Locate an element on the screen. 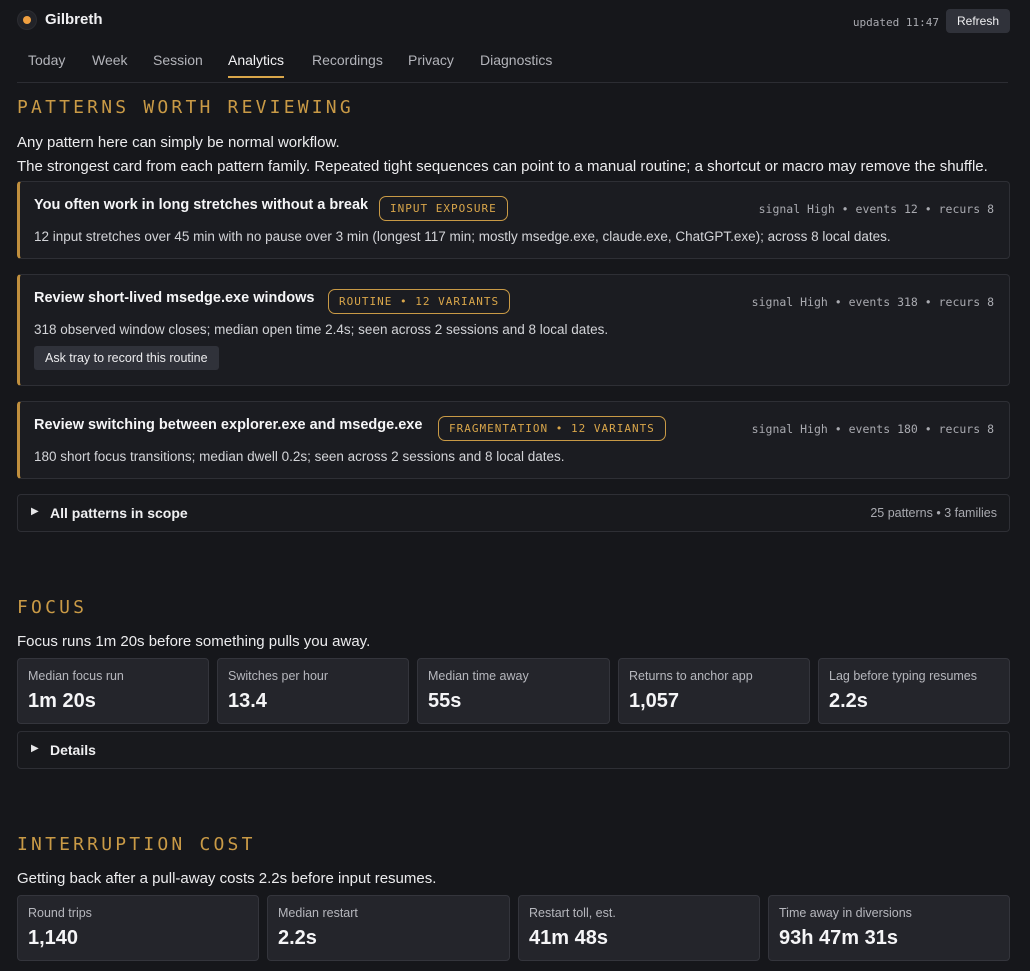 This screenshot has width=1030, height=971. updated-timestamp: updated 11:47 is located at coordinates (895, 22).